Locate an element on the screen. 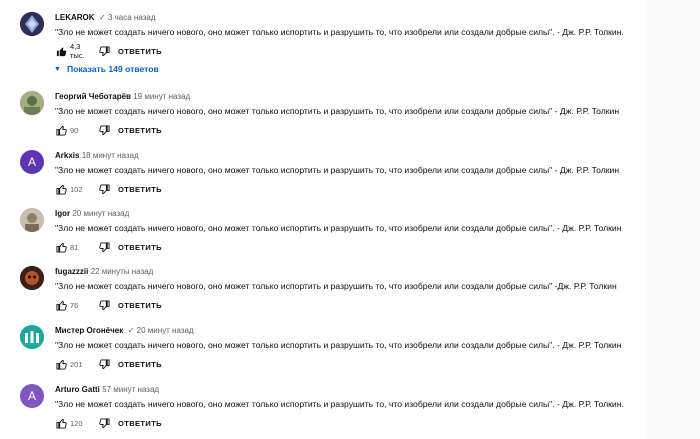  like-count: 102 is located at coordinates (76, 189).